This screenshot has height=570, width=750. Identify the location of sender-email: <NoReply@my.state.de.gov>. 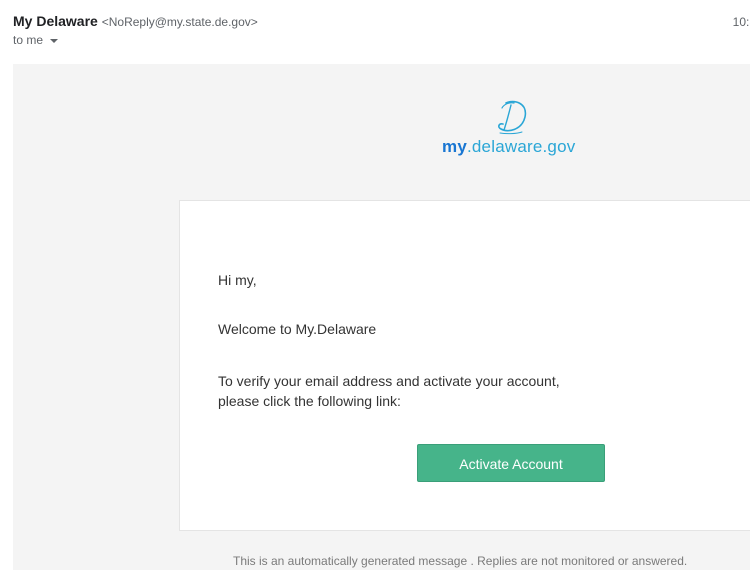
(179, 22).